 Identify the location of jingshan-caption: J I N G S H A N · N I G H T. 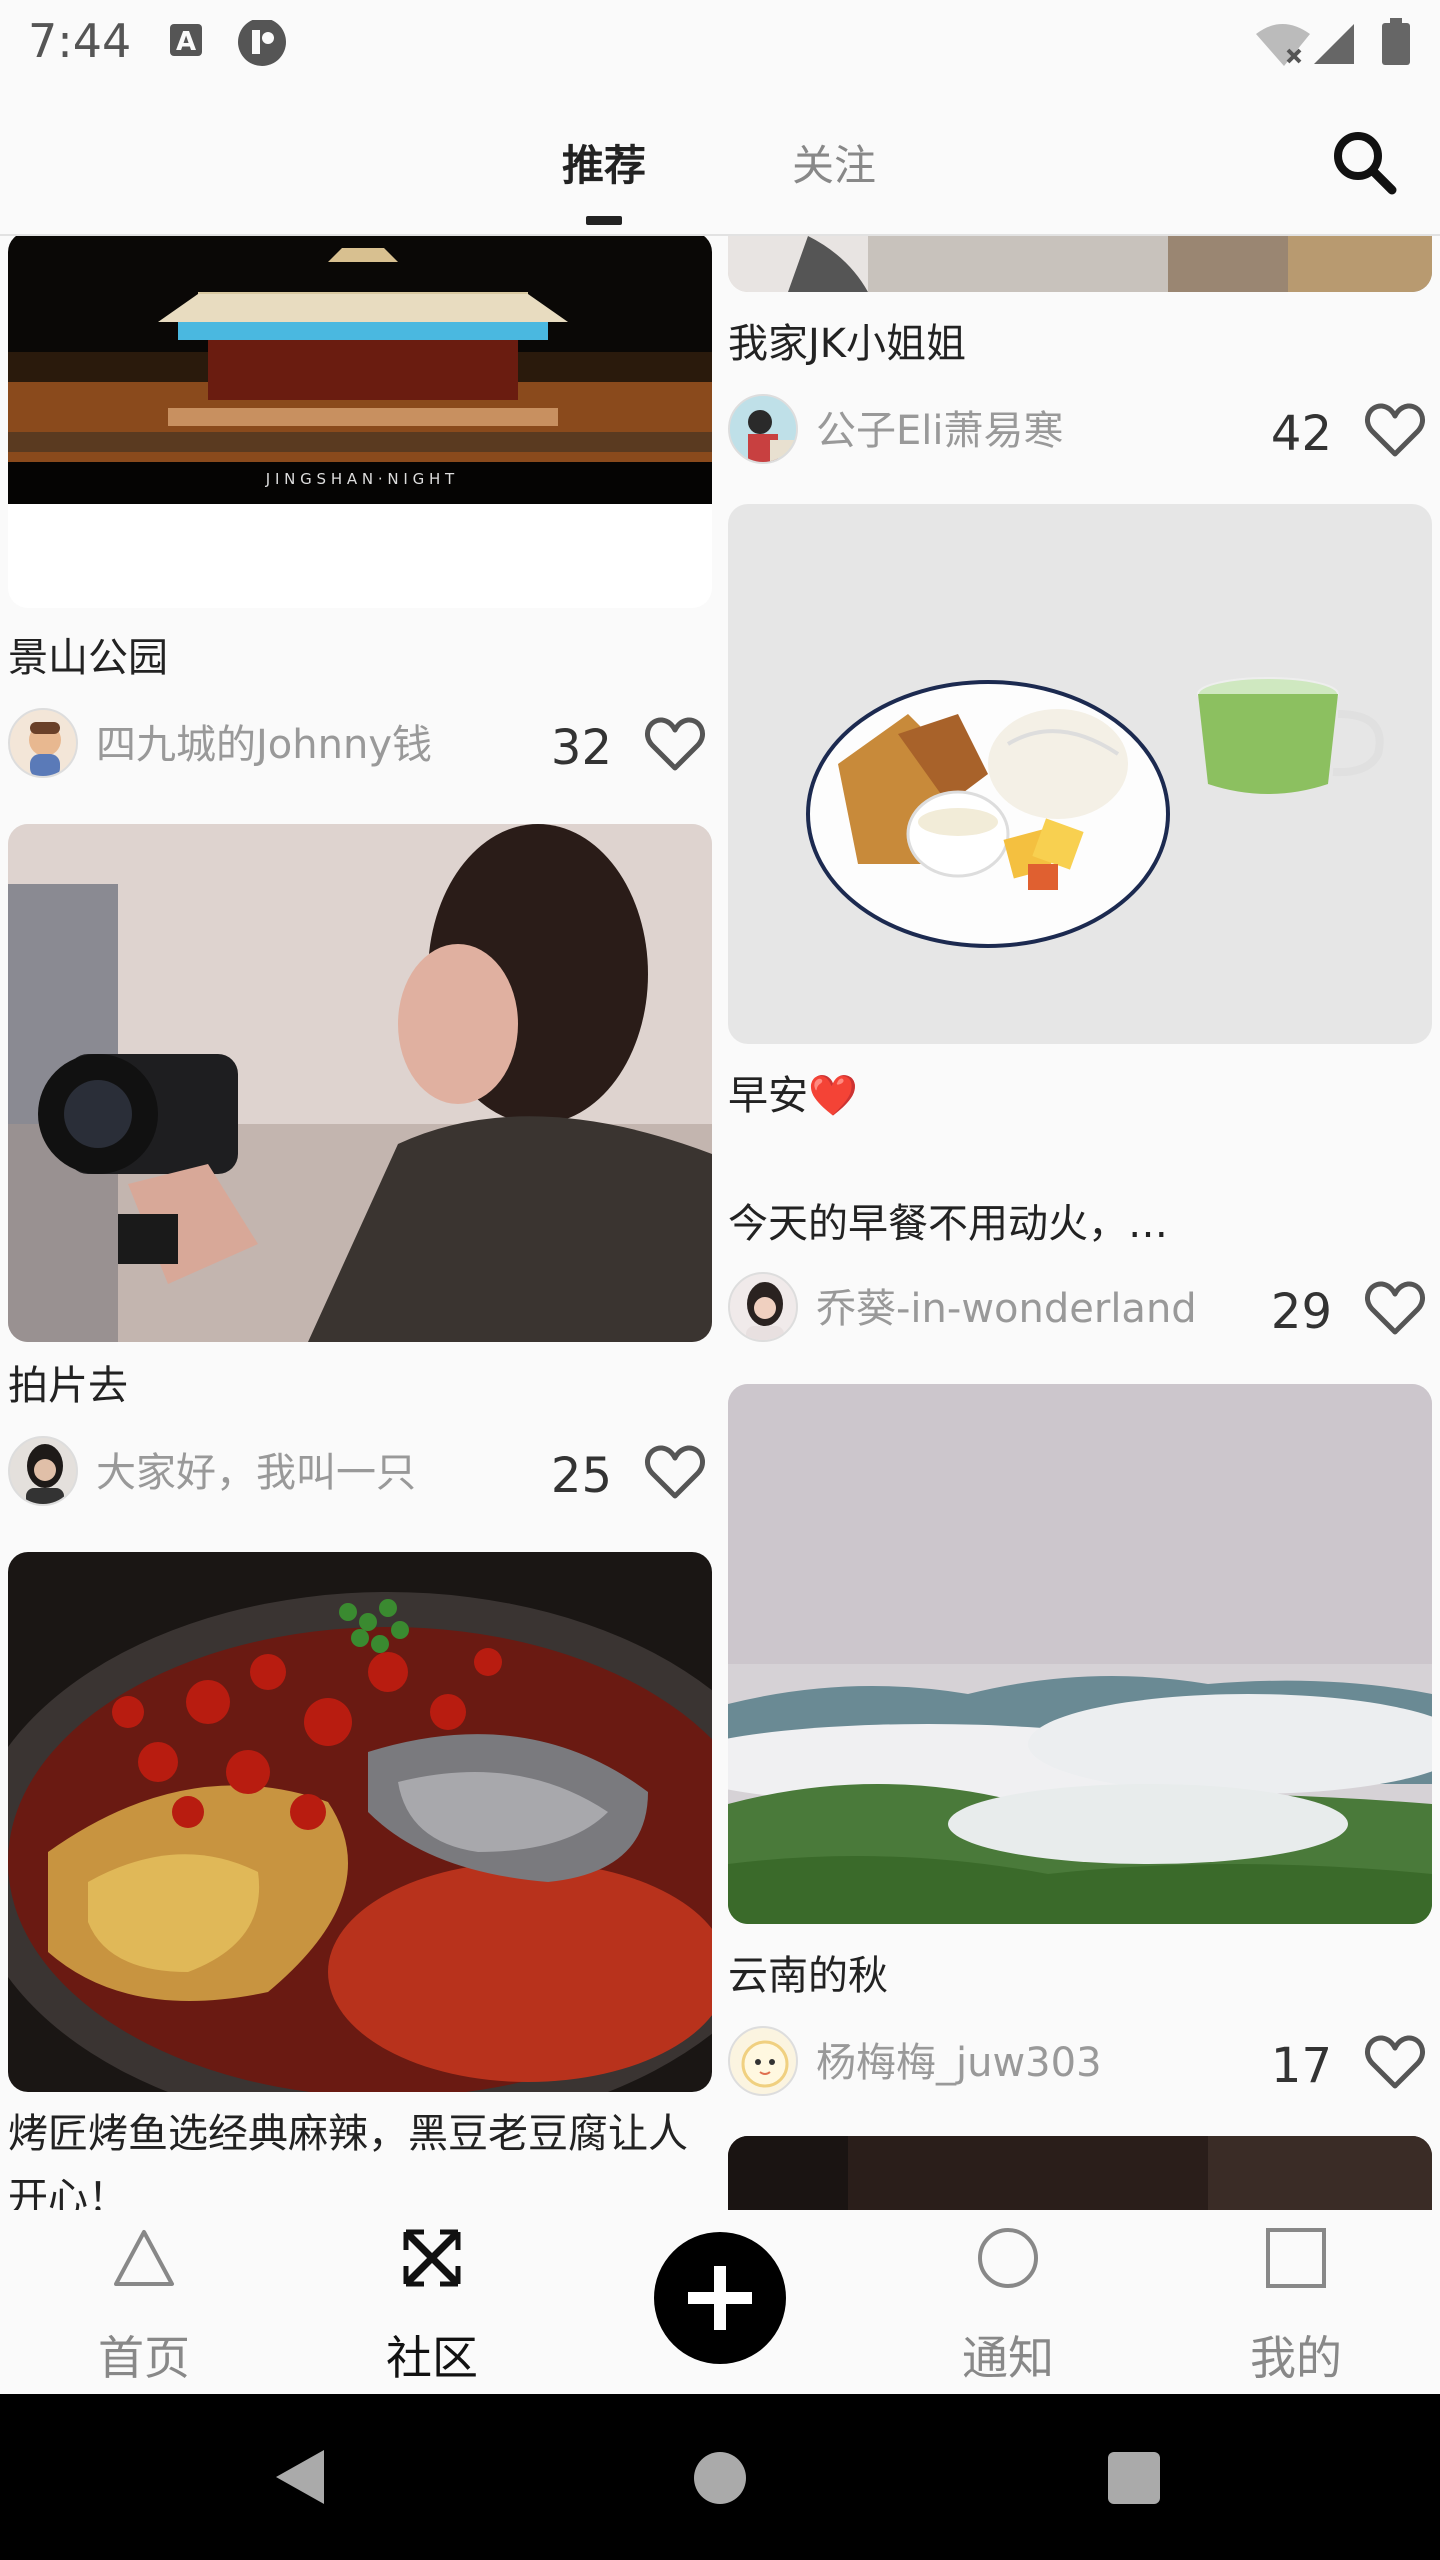
(360, 479).